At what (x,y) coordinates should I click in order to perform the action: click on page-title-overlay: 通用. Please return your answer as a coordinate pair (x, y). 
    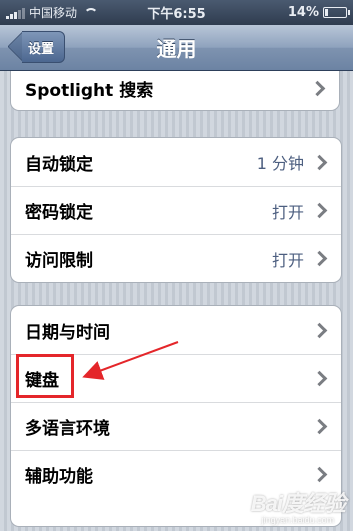
    Looking at the image, I should click on (176, 48).